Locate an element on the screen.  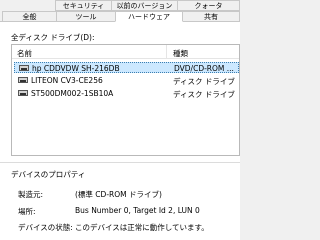
optical-drive-icon is located at coordinates (24, 68).